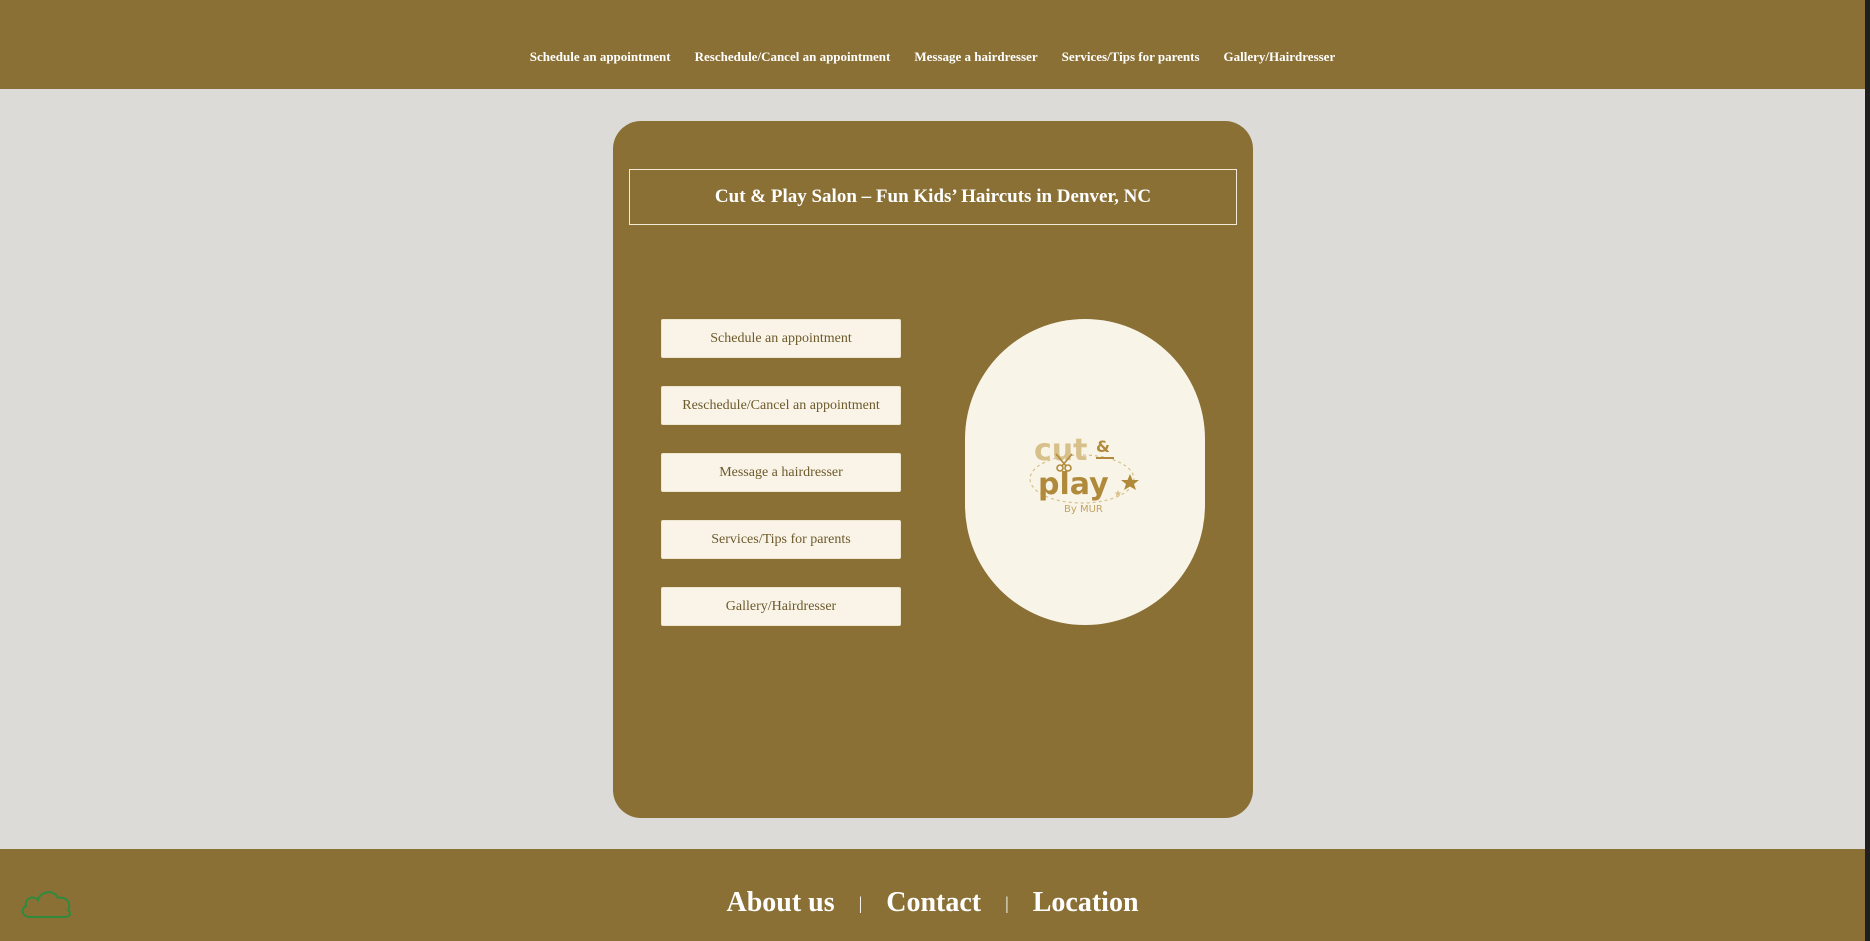 The image size is (1870, 941). I want to click on footer-location-link: Location, so click(1086, 903).